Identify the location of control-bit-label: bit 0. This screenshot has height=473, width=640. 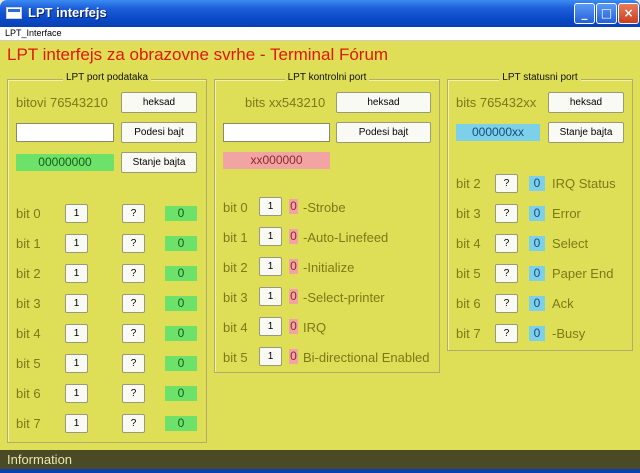
(235, 207).